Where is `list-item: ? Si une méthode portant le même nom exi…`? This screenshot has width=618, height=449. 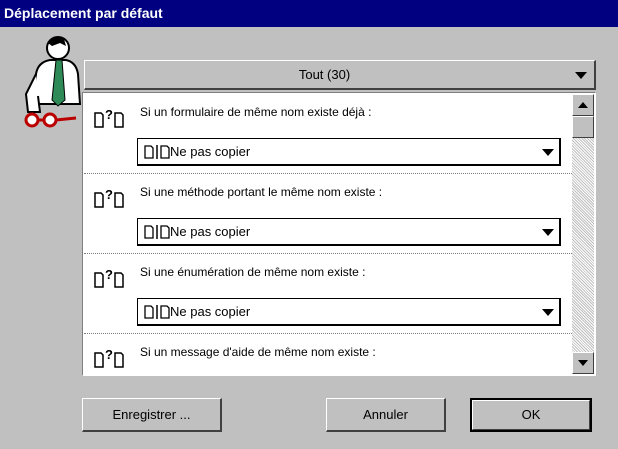 list-item: ? Si une méthode portant le même nom exi… is located at coordinates (328, 214).